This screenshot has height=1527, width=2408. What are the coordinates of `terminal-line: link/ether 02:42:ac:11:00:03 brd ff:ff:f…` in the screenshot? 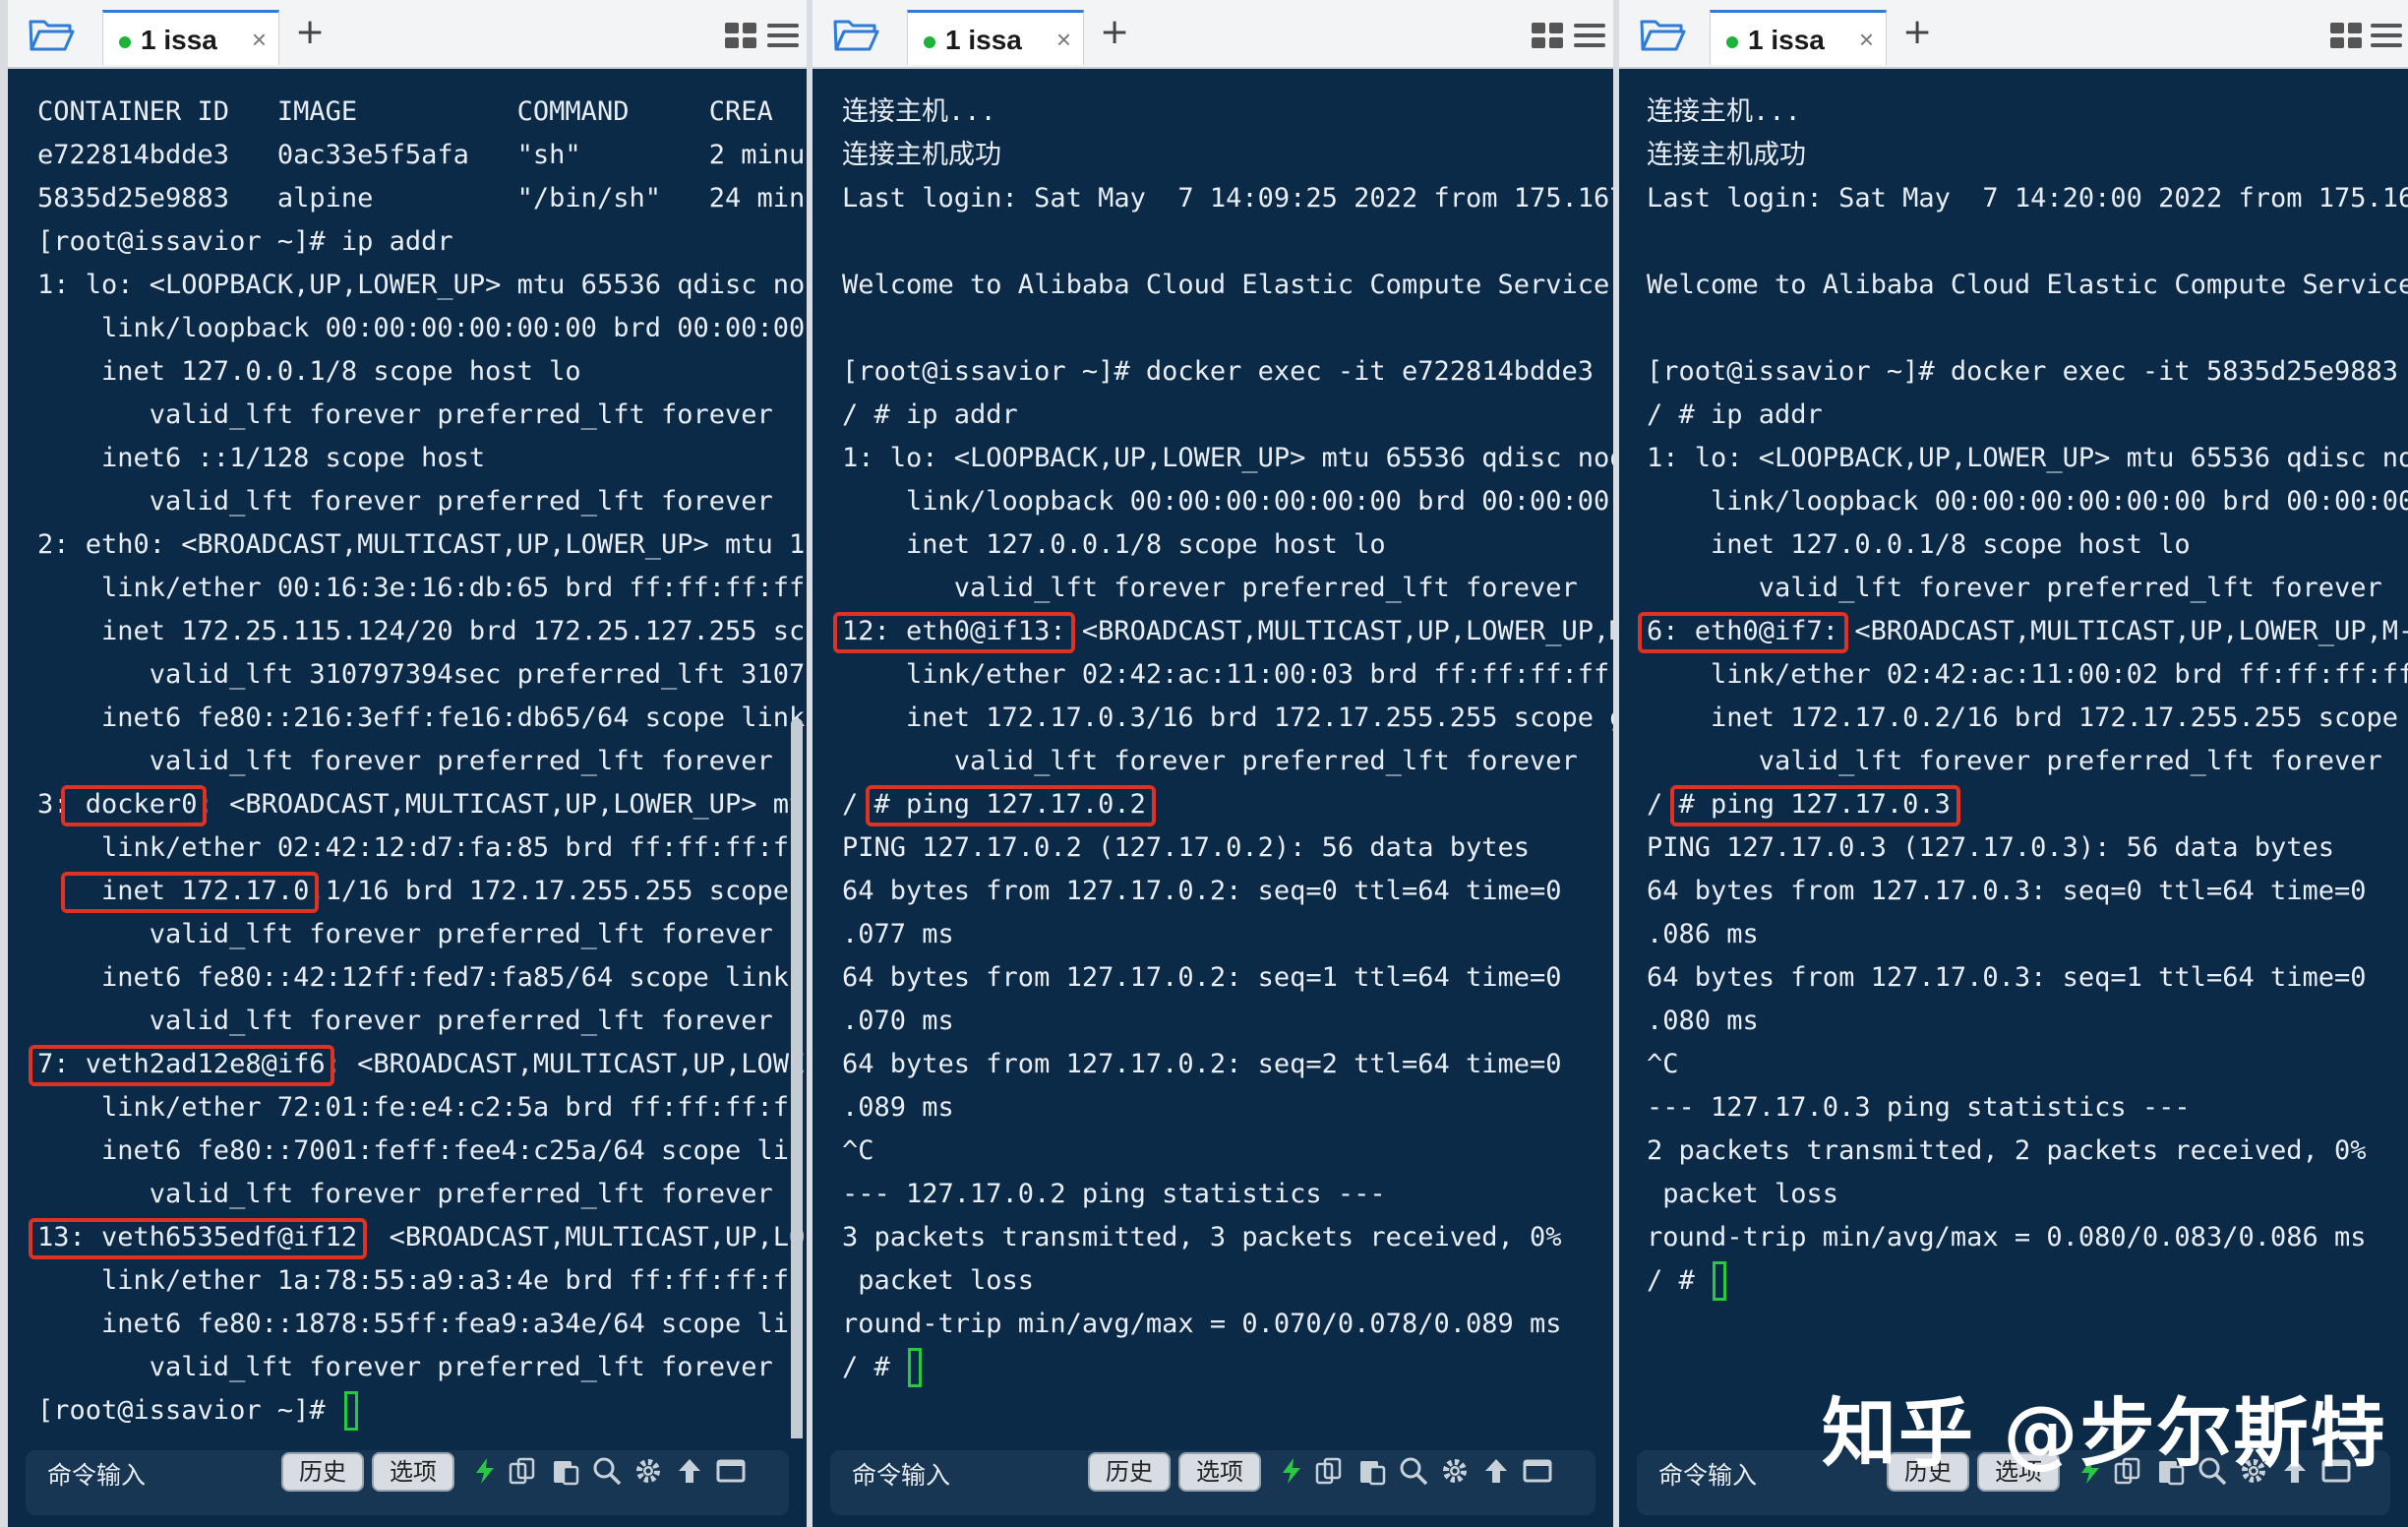 It's located at (1227, 674).